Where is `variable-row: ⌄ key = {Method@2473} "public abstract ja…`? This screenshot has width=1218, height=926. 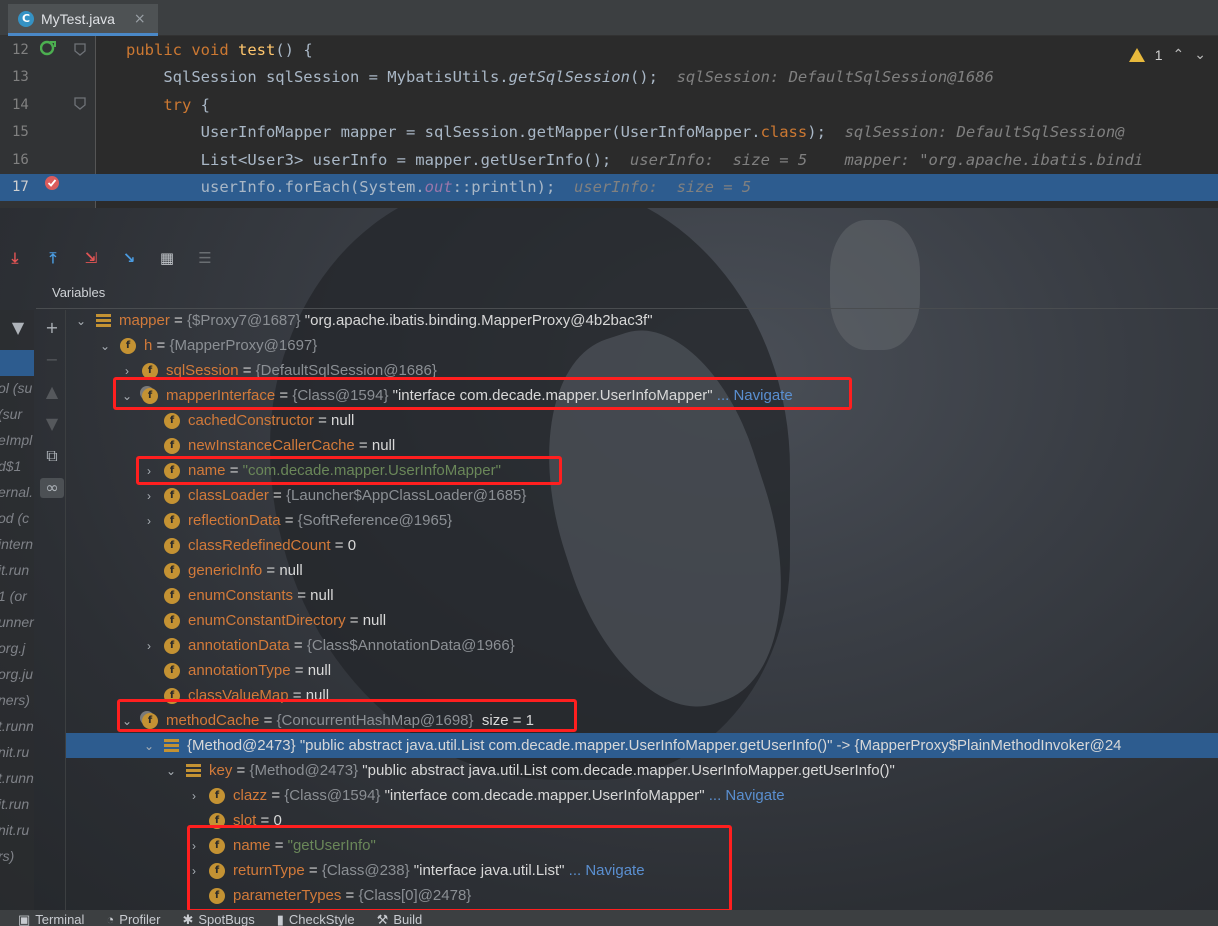 variable-row: ⌄ key = {Method@2473} "public abstract ja… is located at coordinates (529, 770).